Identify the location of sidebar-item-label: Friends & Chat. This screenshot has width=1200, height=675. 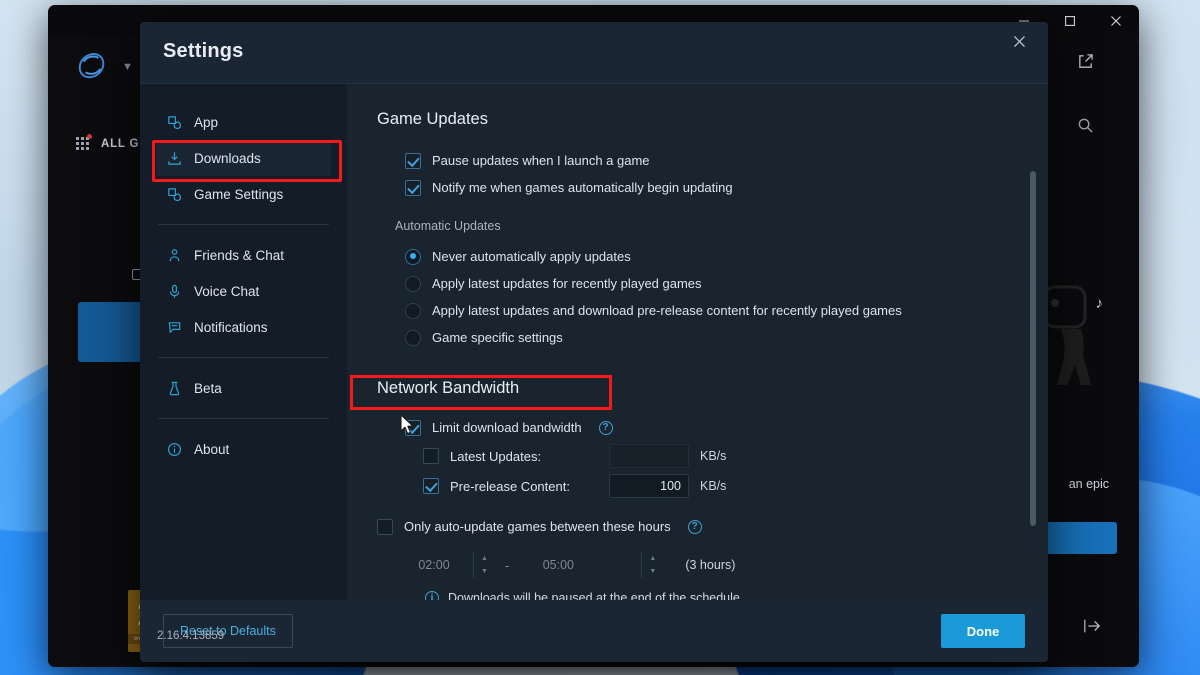
(239, 255).